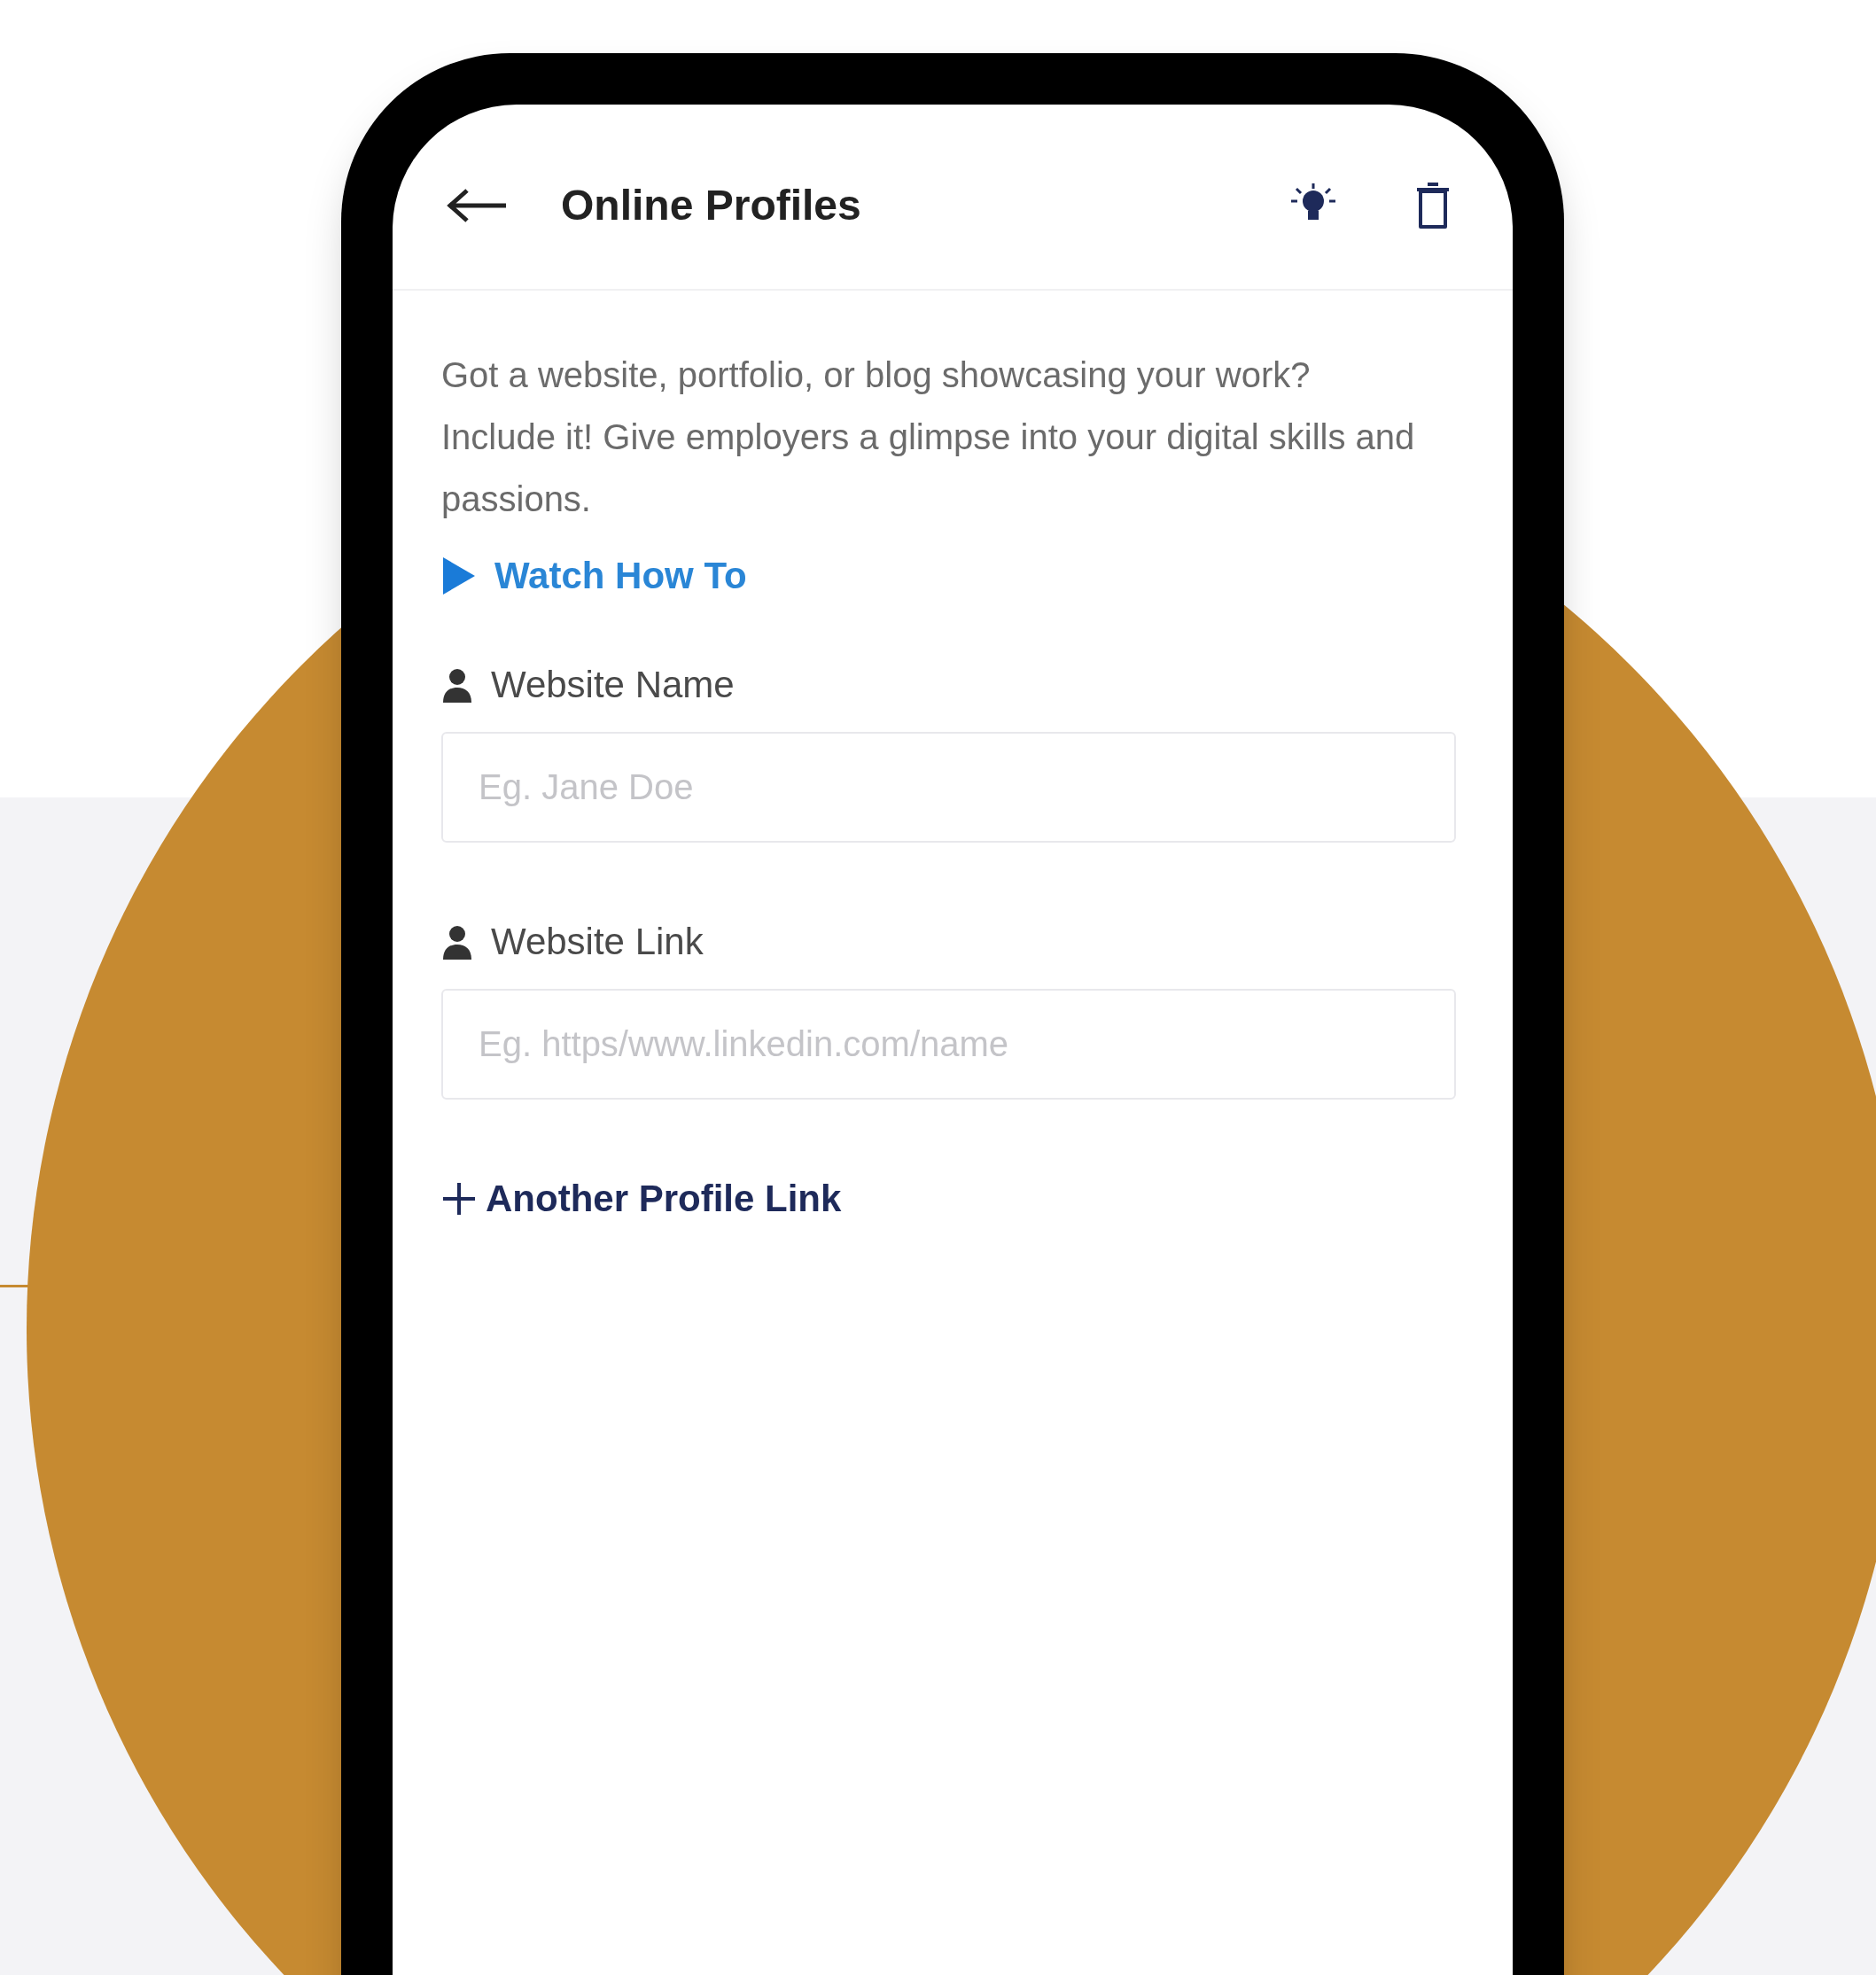  I want to click on back-arrow-icon, so click(477, 205).